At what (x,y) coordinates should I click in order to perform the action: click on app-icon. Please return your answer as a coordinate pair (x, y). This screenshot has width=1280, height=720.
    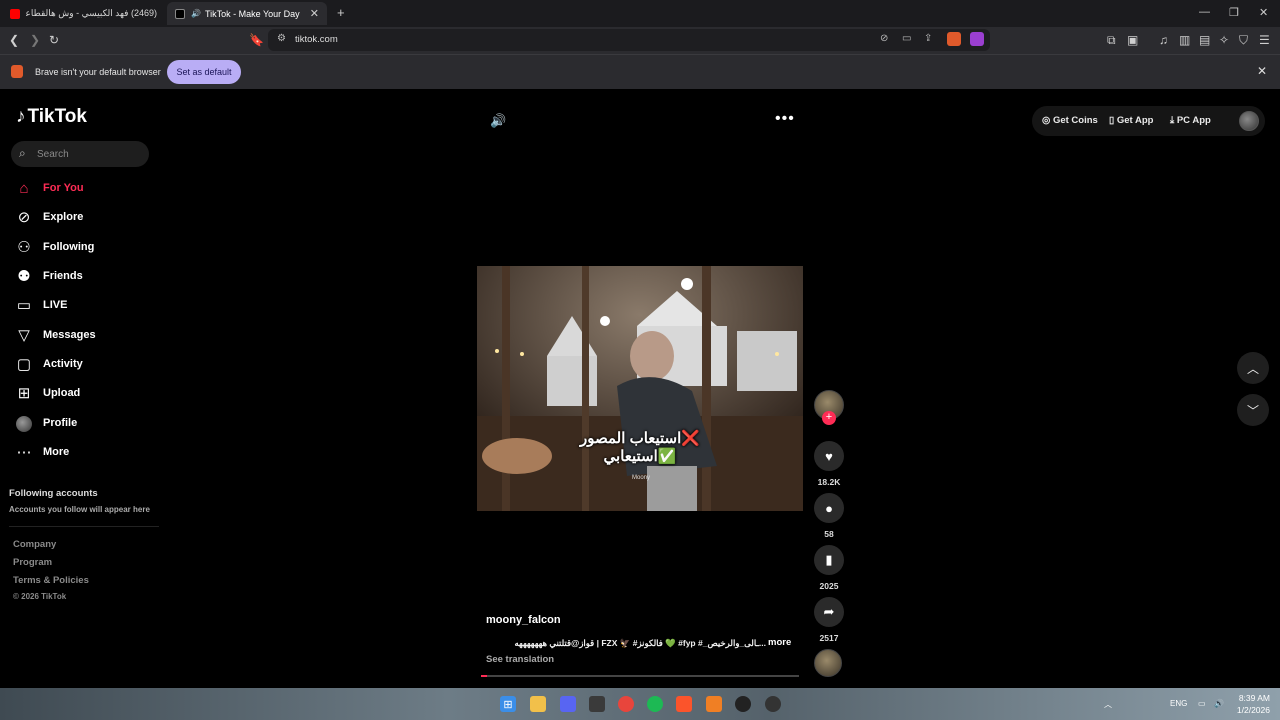
    Looking at the image, I should click on (597, 704).